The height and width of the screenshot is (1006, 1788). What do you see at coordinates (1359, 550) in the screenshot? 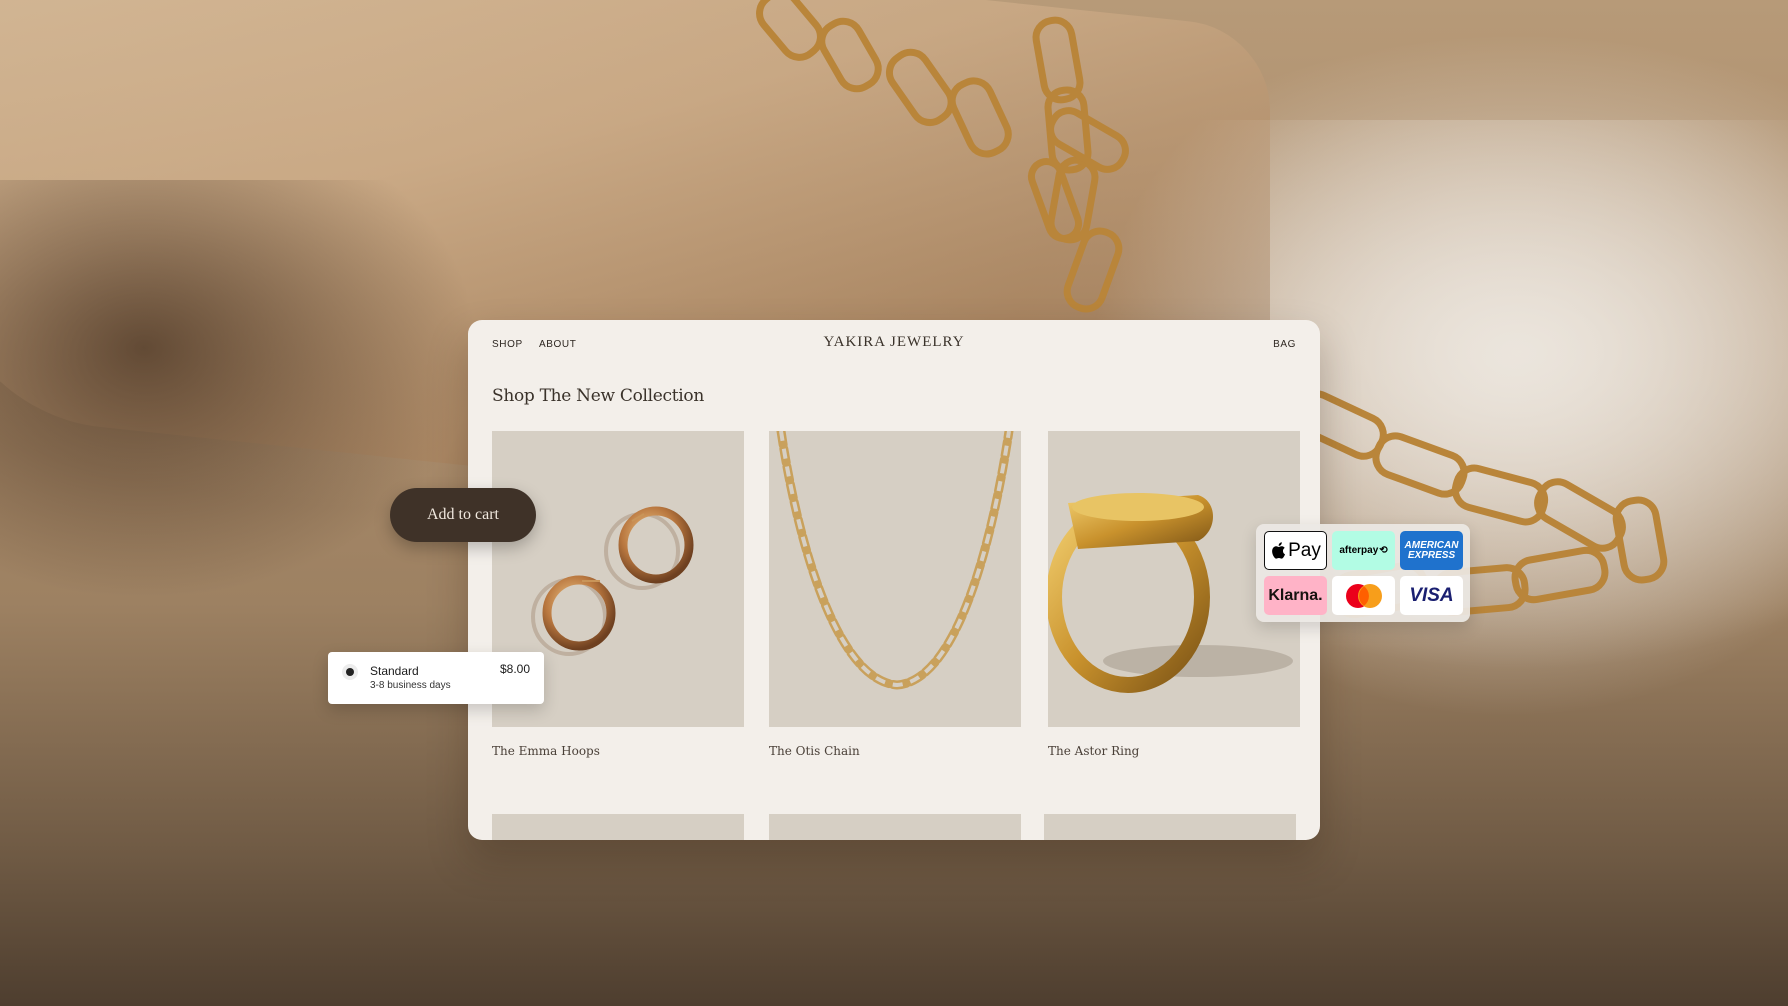
I see `afterpay-label: afterpay` at bounding box center [1359, 550].